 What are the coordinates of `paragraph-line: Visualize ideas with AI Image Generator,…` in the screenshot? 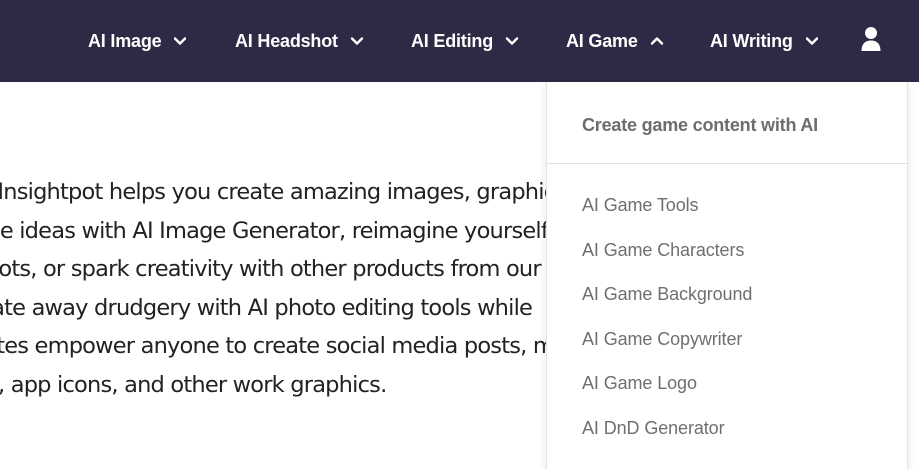 It's located at (274, 230).